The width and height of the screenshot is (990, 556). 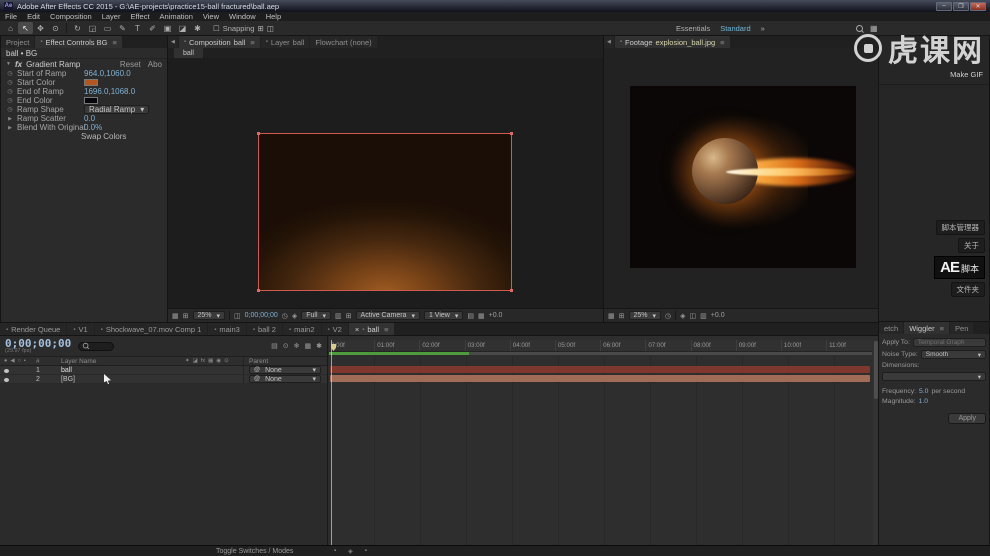 What do you see at coordinates (91, 100) in the screenshot?
I see `end-color-swatch` at bounding box center [91, 100].